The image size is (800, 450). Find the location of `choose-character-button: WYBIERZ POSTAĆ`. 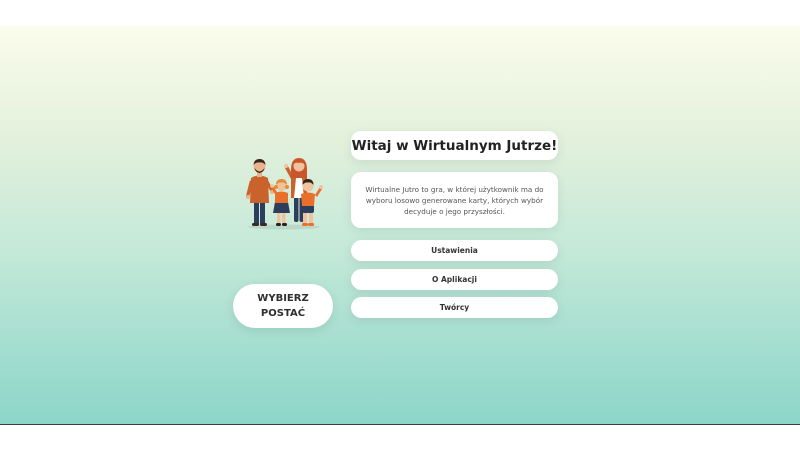

choose-character-button: WYBIERZ POSTAĆ is located at coordinates (283, 306).